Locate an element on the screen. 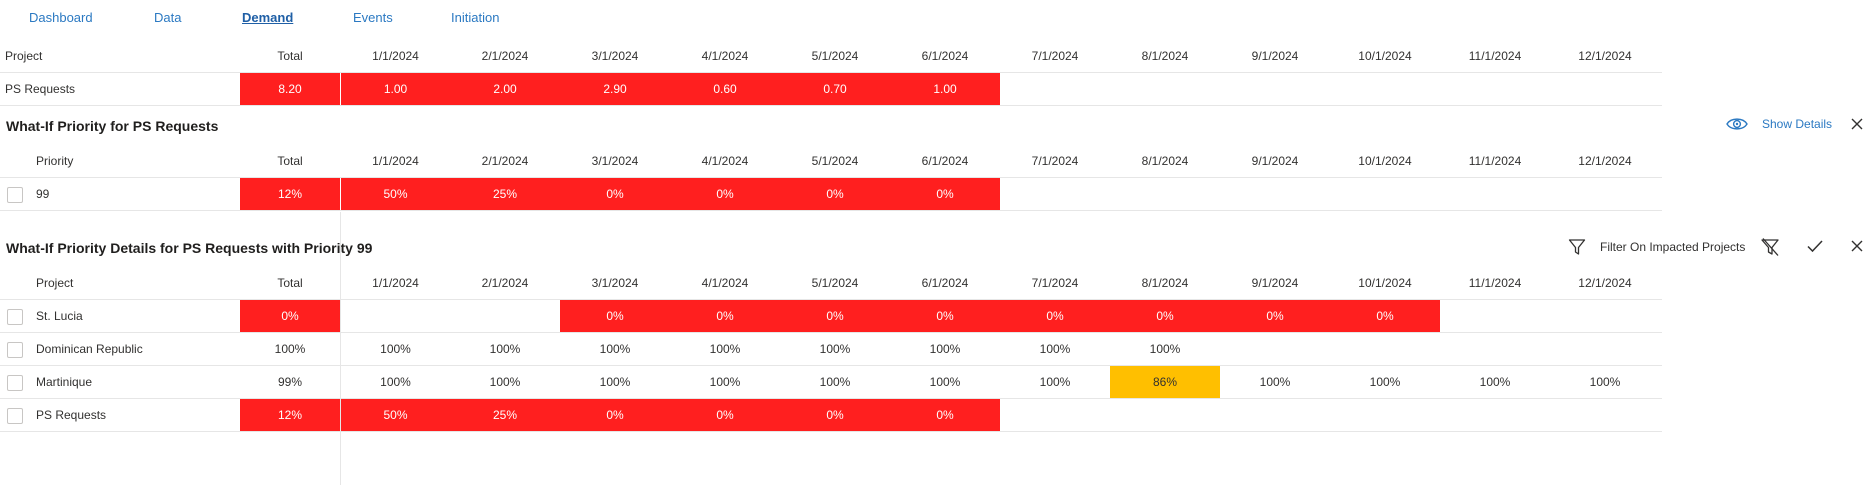 The height and width of the screenshot is (485, 1876). table-row: 99 12% 50% 25% 0% 0% 0% 0% is located at coordinates (831, 194).